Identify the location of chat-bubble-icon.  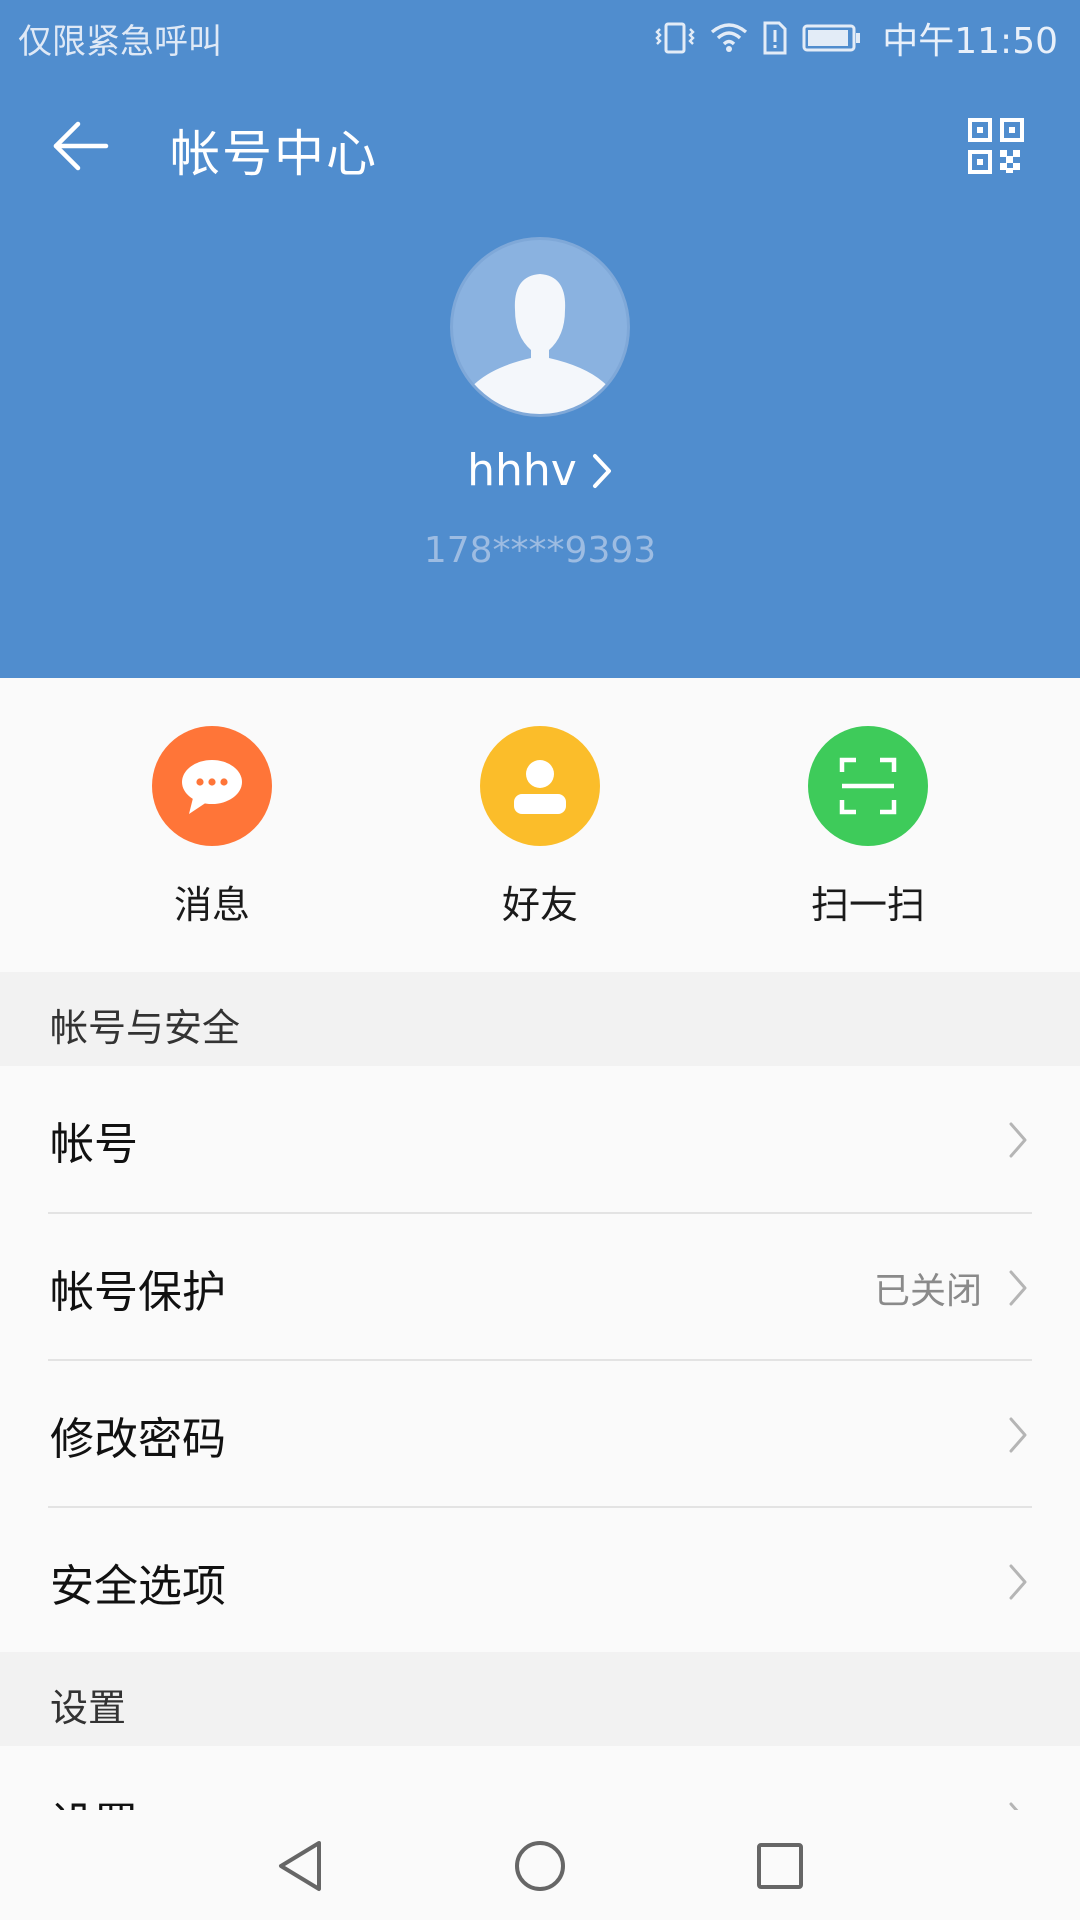
(212, 787).